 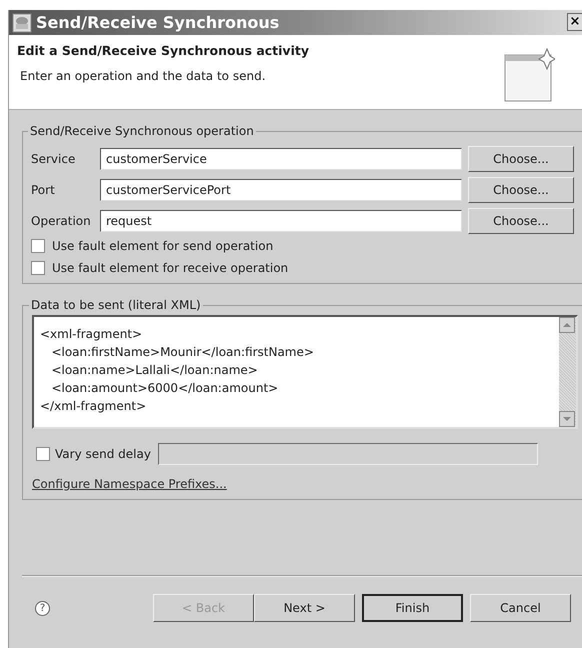 What do you see at coordinates (182, 352) in the screenshot?
I see `xml-line: <loan:firstName>Mounir</loan:firstName>` at bounding box center [182, 352].